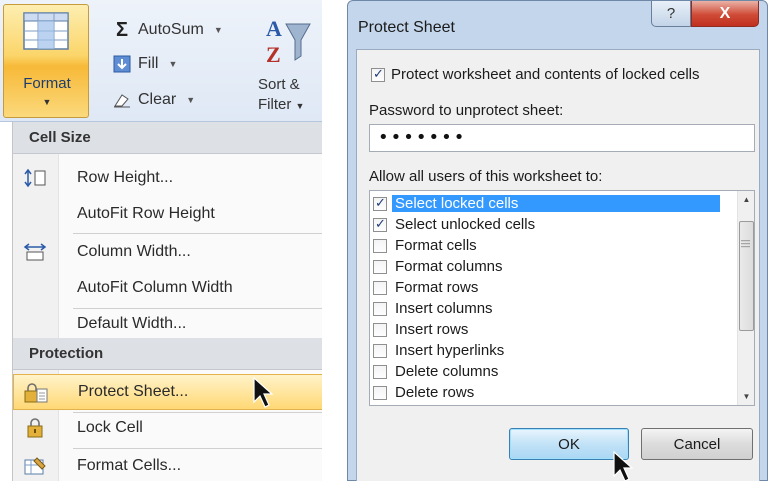 Image resolution: width=768 pixels, height=481 pixels. I want to click on sort-filter-icon: A Z, so click(287, 42).